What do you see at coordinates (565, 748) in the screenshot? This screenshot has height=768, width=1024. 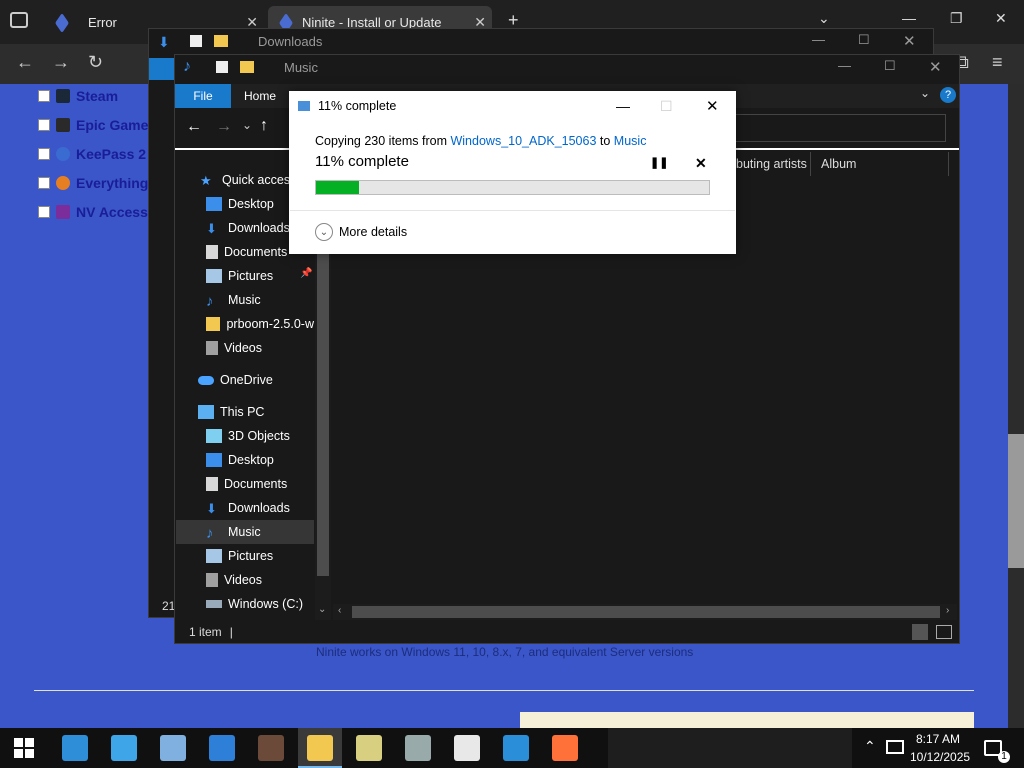 I see `firefox-icon` at bounding box center [565, 748].